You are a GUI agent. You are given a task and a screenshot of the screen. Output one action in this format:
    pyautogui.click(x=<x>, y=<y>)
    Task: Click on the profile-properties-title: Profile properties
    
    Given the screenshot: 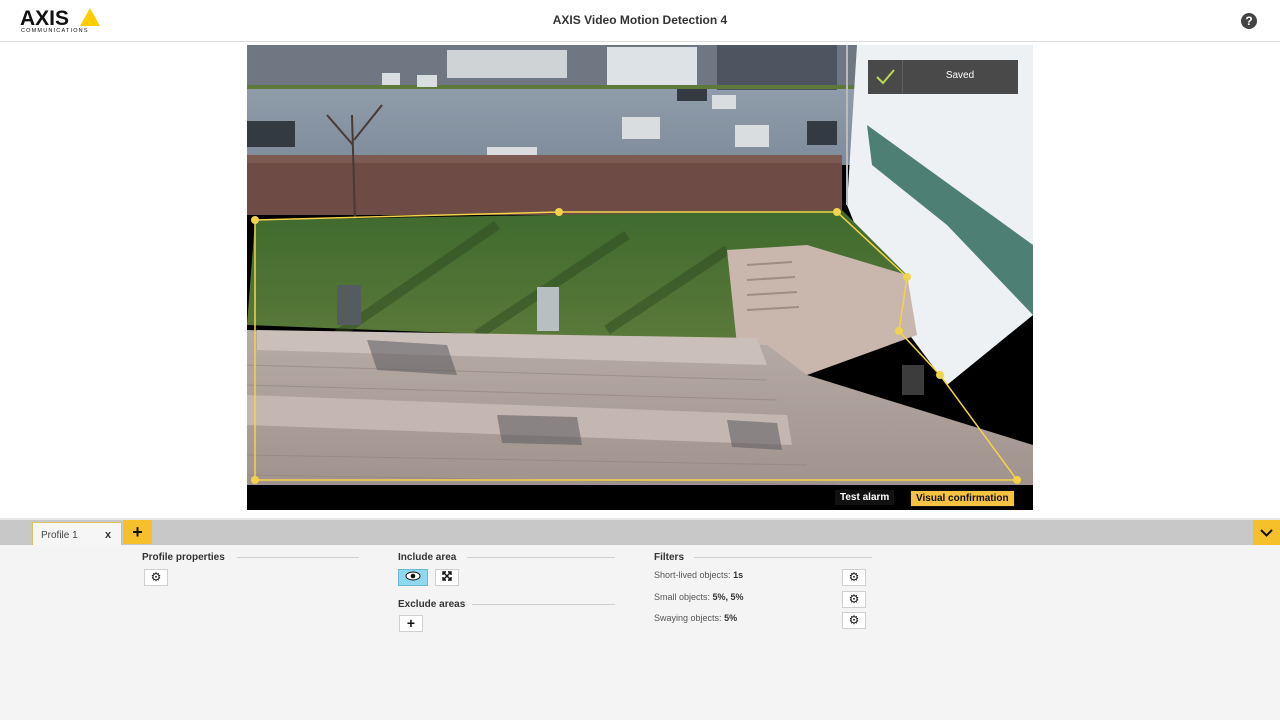 What is the action you would take?
    pyautogui.click(x=183, y=557)
    